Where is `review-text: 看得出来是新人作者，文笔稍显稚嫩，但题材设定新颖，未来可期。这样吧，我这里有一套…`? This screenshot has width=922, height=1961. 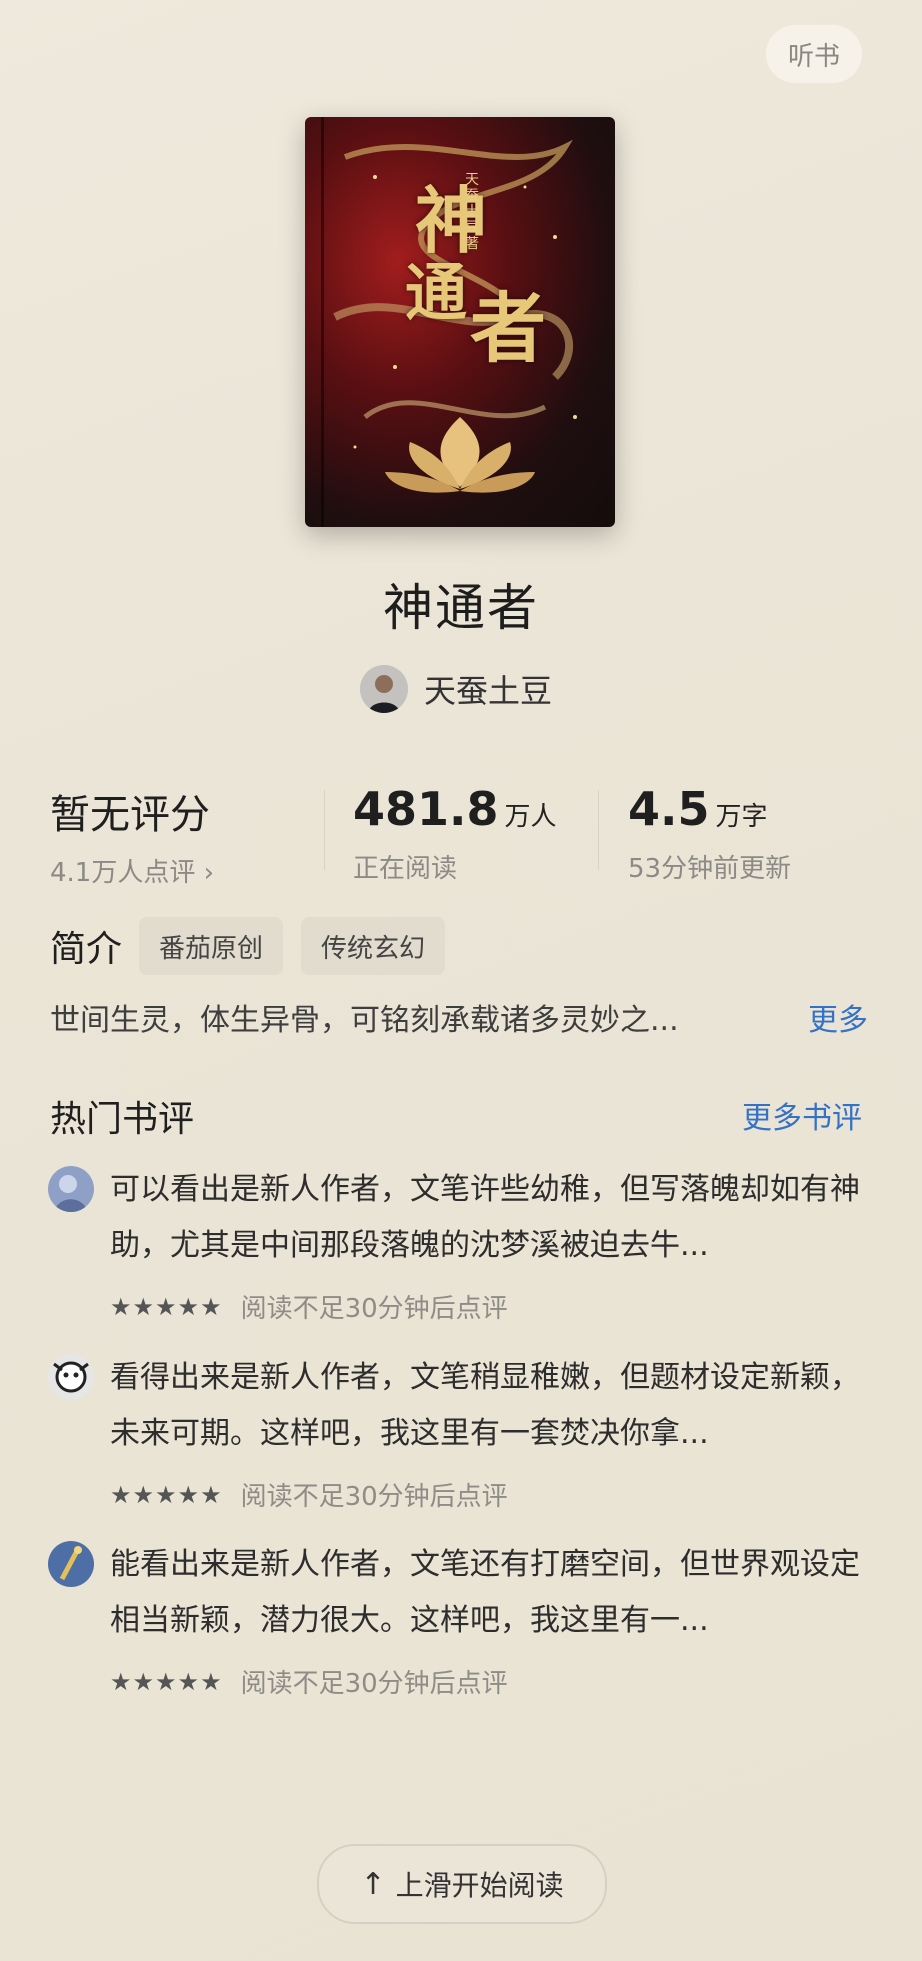
review-text: 看得出来是新人作者，文笔稍显稚嫩，但题材设定新颖，未来可期。这样吧，我这里有一套… is located at coordinates (485, 1405).